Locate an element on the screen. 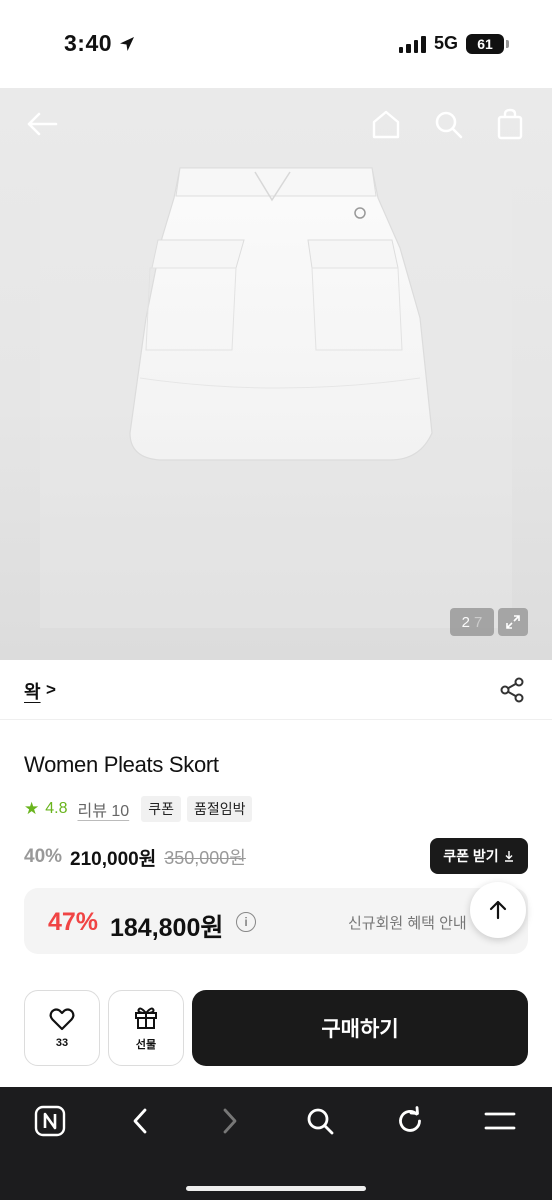 The width and height of the screenshot is (552, 1200). top-nav is located at coordinates (276, 123).